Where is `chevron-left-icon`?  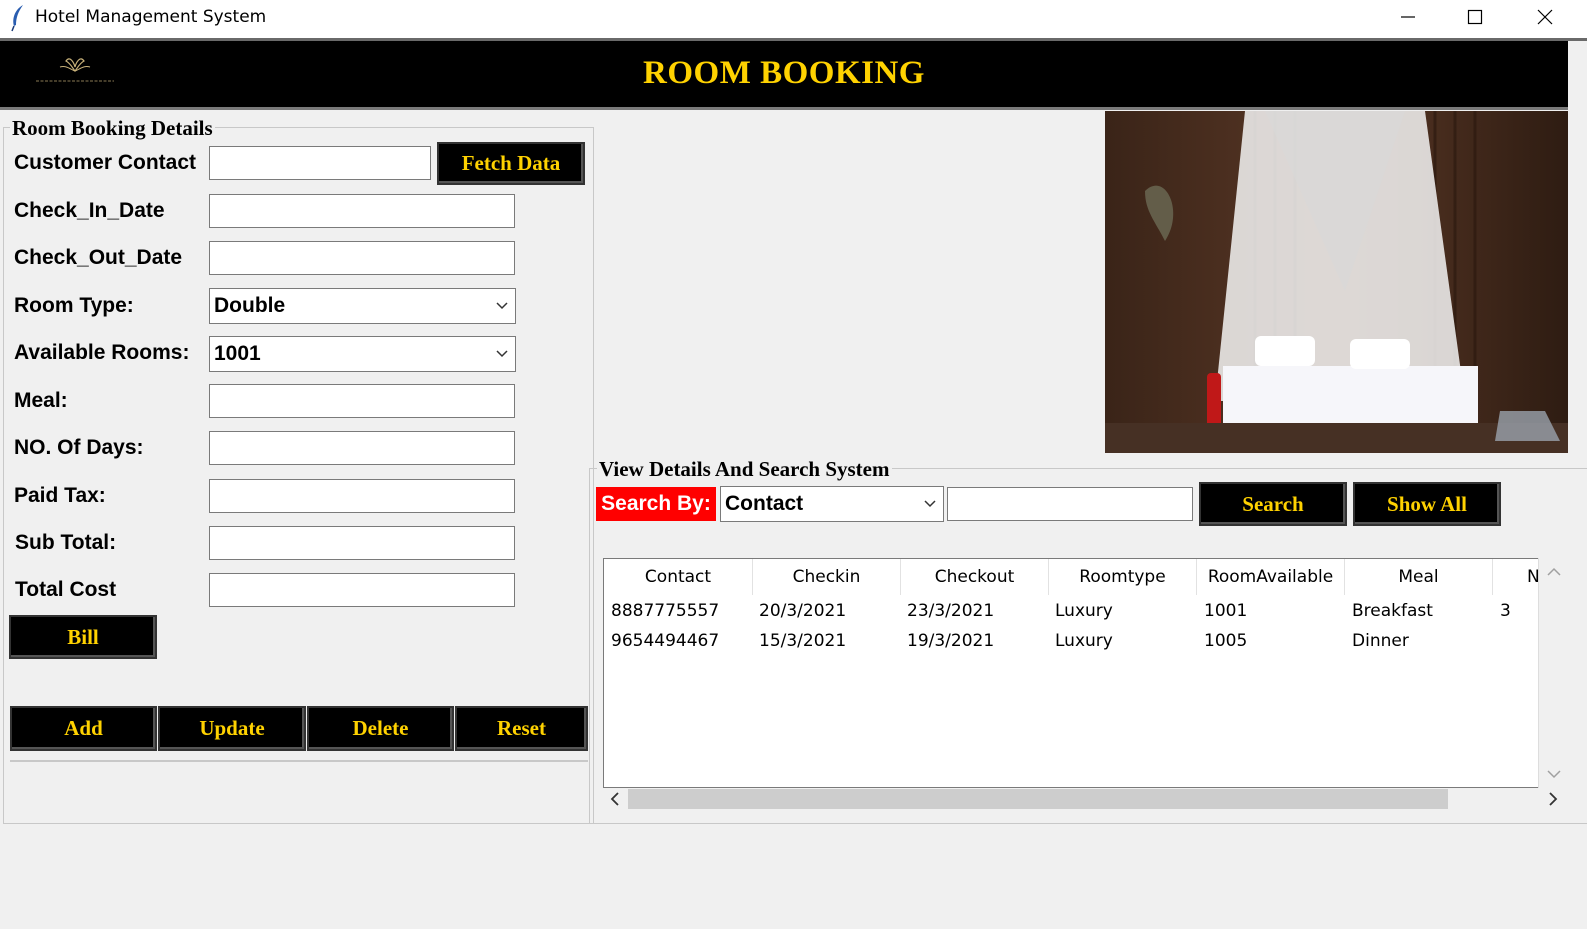
chevron-left-icon is located at coordinates (615, 799).